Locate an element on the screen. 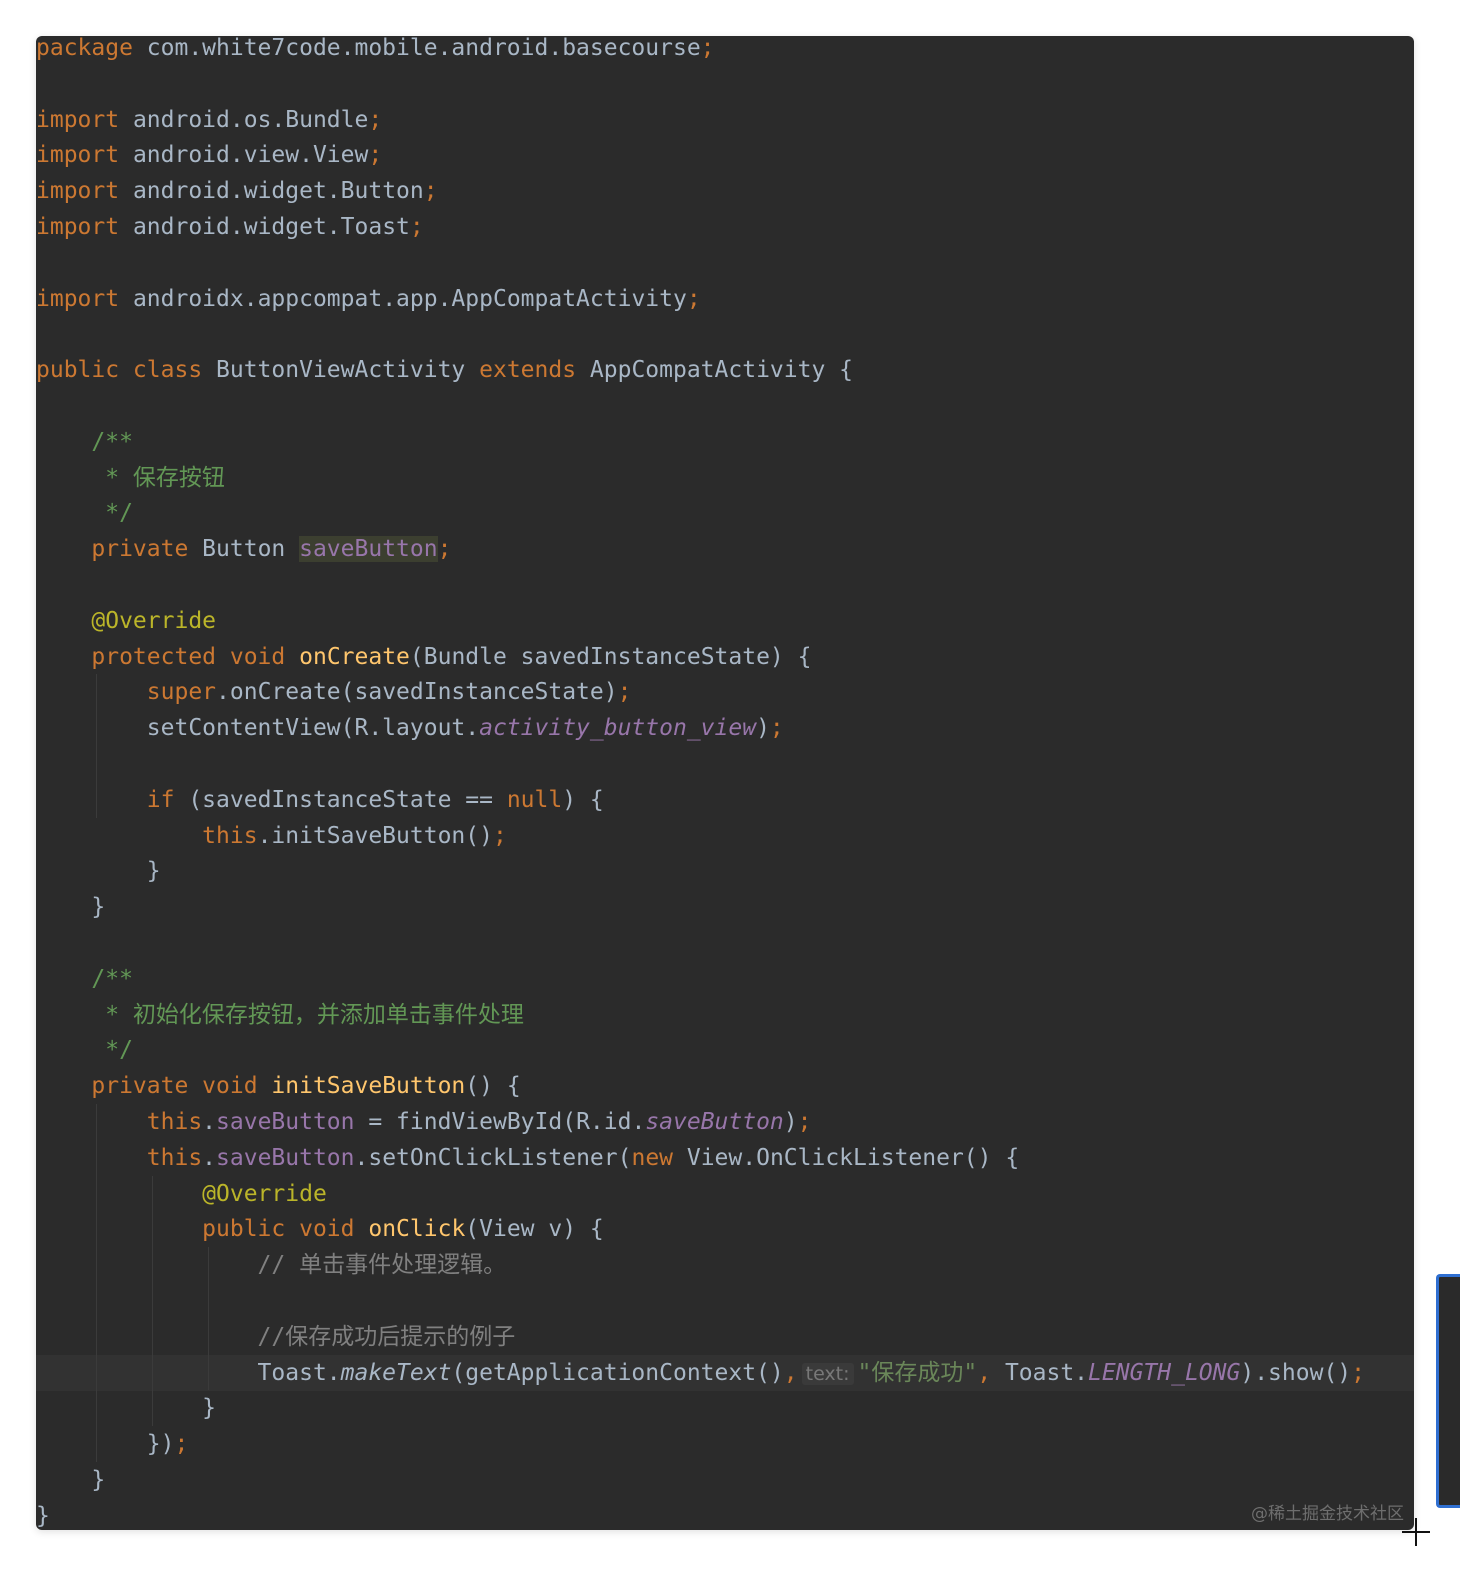 This screenshot has height=1578, width=1460. code-token: (getApplicationContext() is located at coordinates (617, 1372).